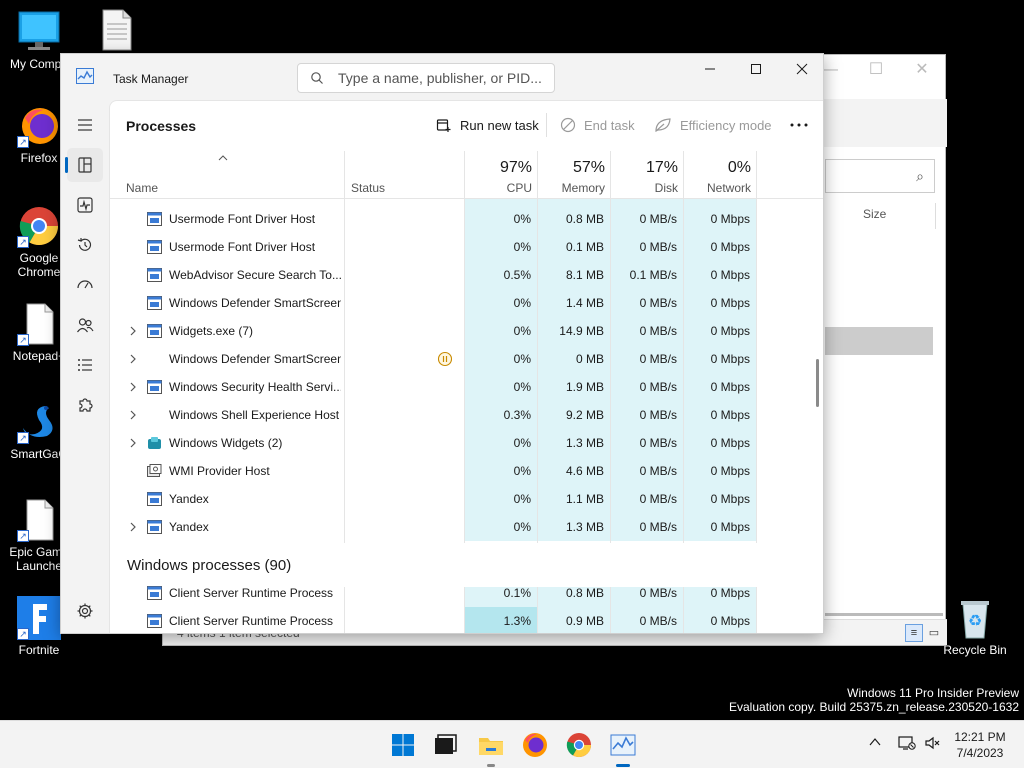 This screenshot has height=768, width=1024. What do you see at coordinates (934, 633) in the screenshot?
I see `tiles-view-icon: ▭` at bounding box center [934, 633].